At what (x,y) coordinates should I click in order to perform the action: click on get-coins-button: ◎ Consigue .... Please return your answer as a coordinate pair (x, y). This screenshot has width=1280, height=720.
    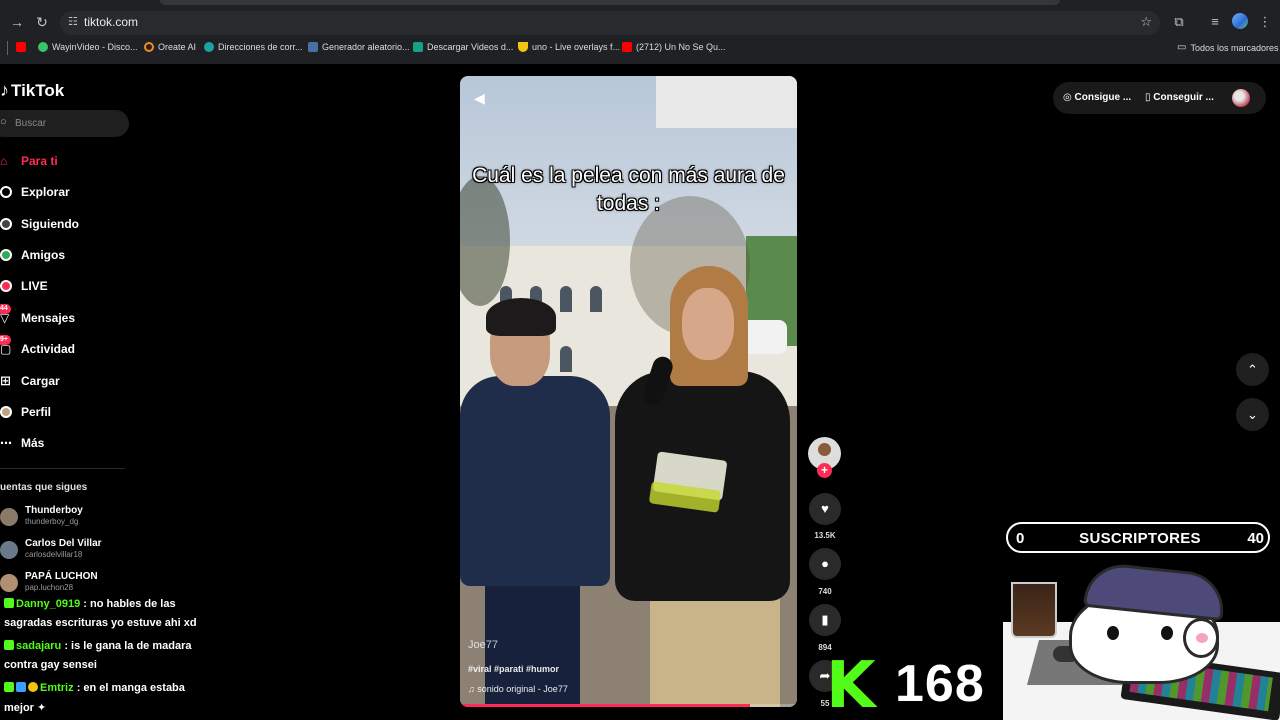
    Looking at the image, I should click on (1097, 97).